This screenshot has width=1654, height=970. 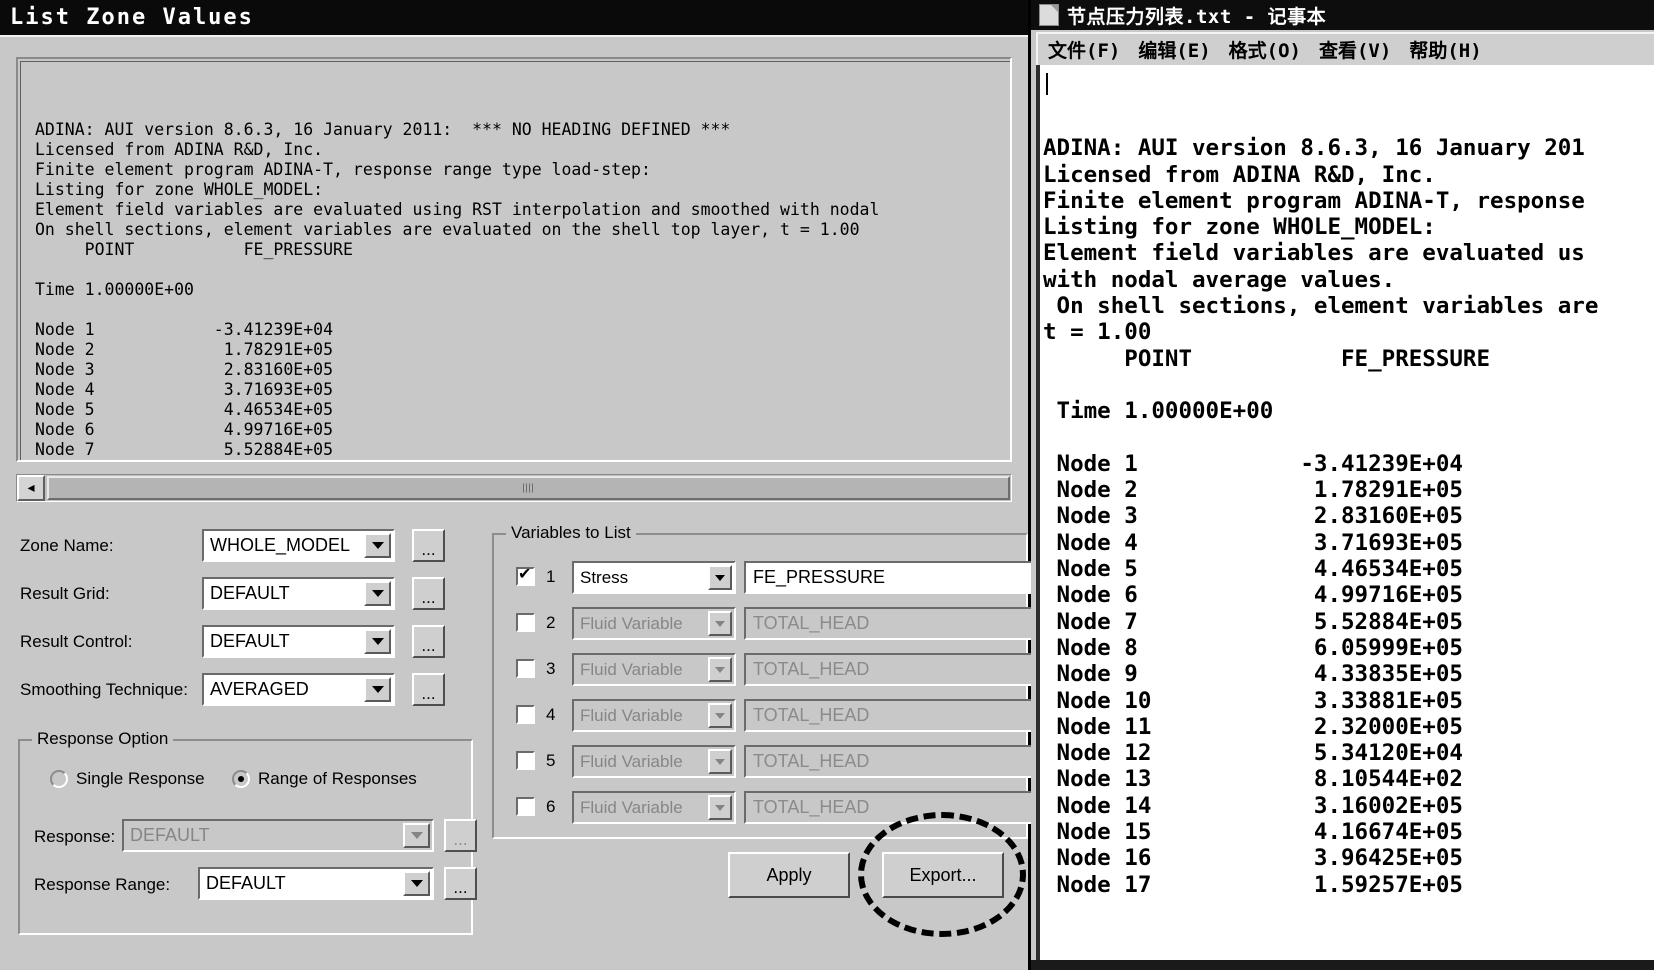 I want to click on response-range-label: Response Range:, so click(x=102, y=884).